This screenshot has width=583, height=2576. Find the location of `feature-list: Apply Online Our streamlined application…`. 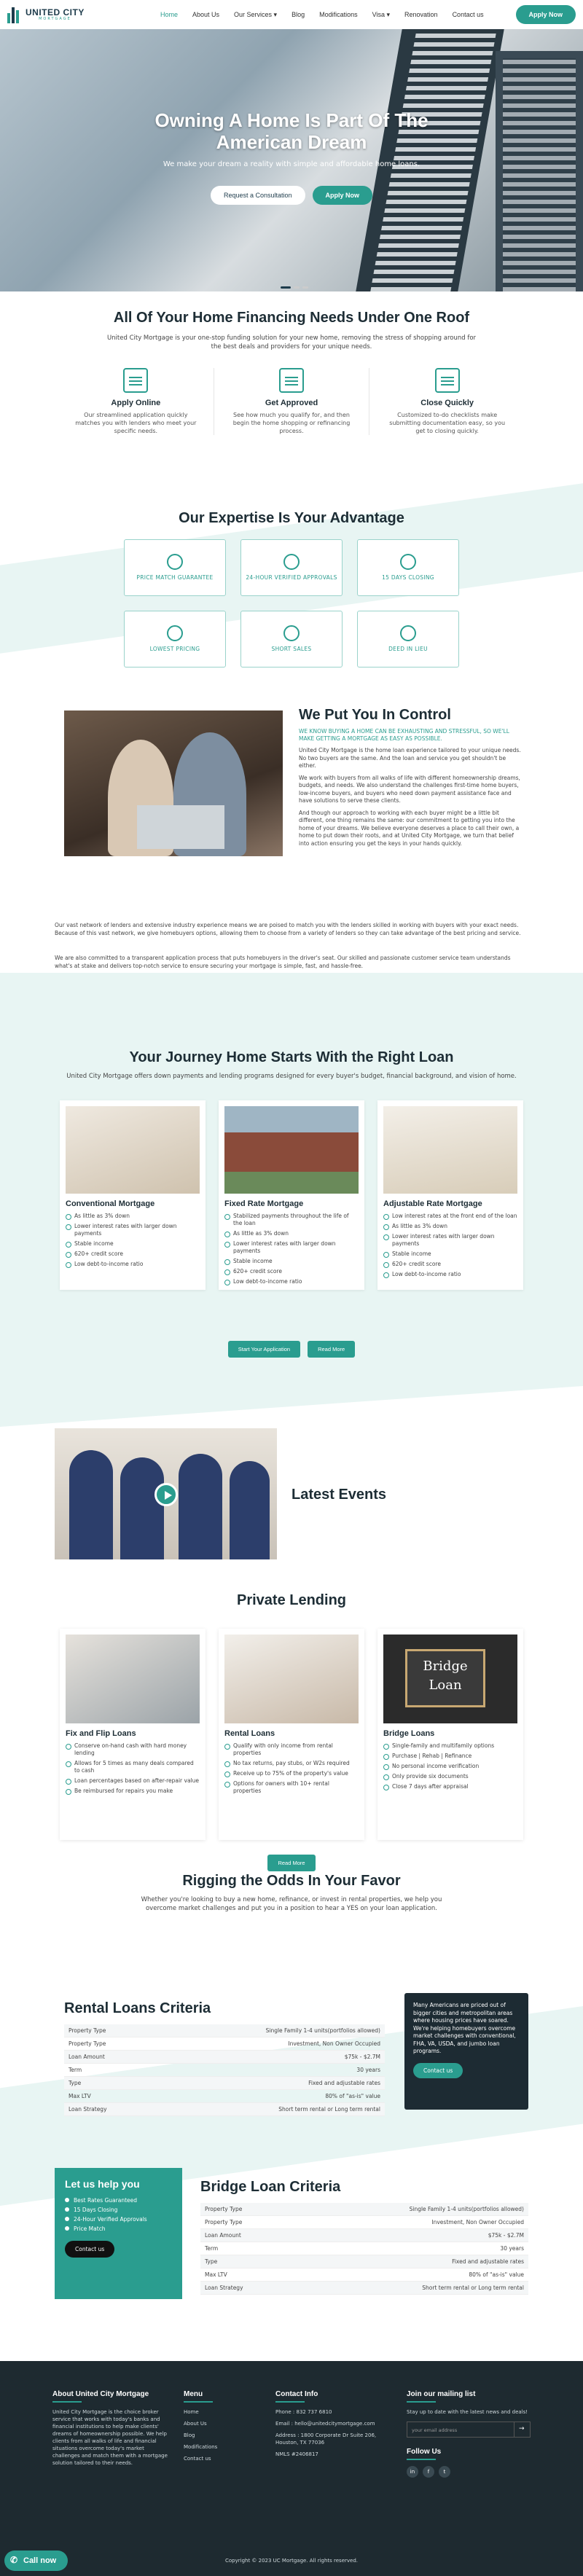

feature-list: Apply Online Our streamlined application… is located at coordinates (291, 401).